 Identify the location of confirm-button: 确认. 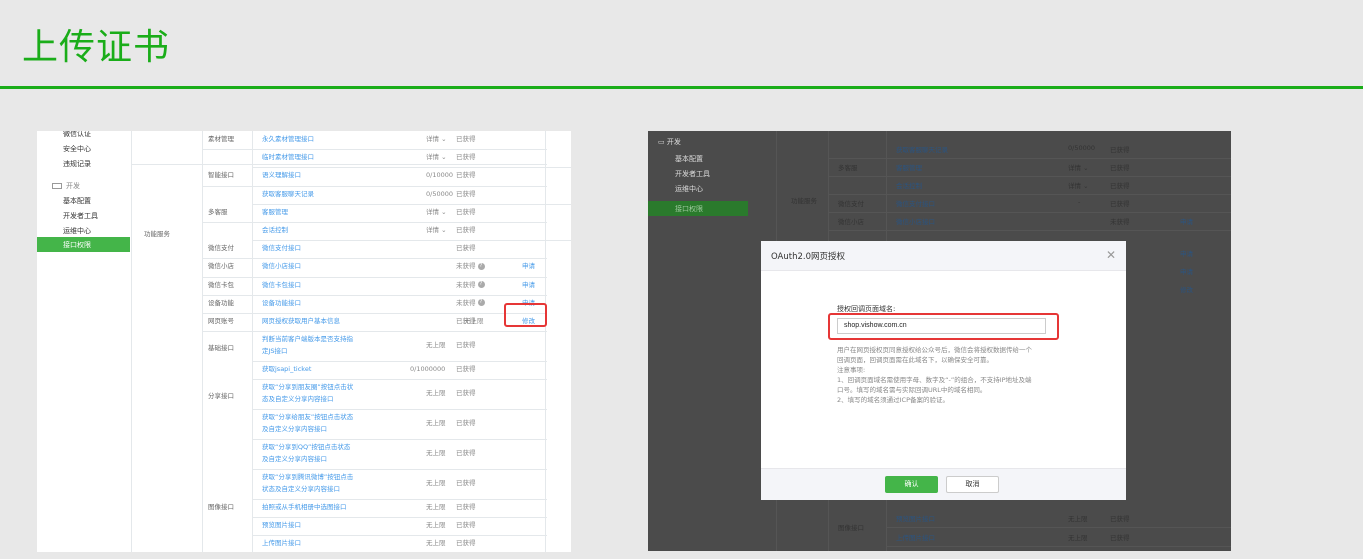
(911, 484).